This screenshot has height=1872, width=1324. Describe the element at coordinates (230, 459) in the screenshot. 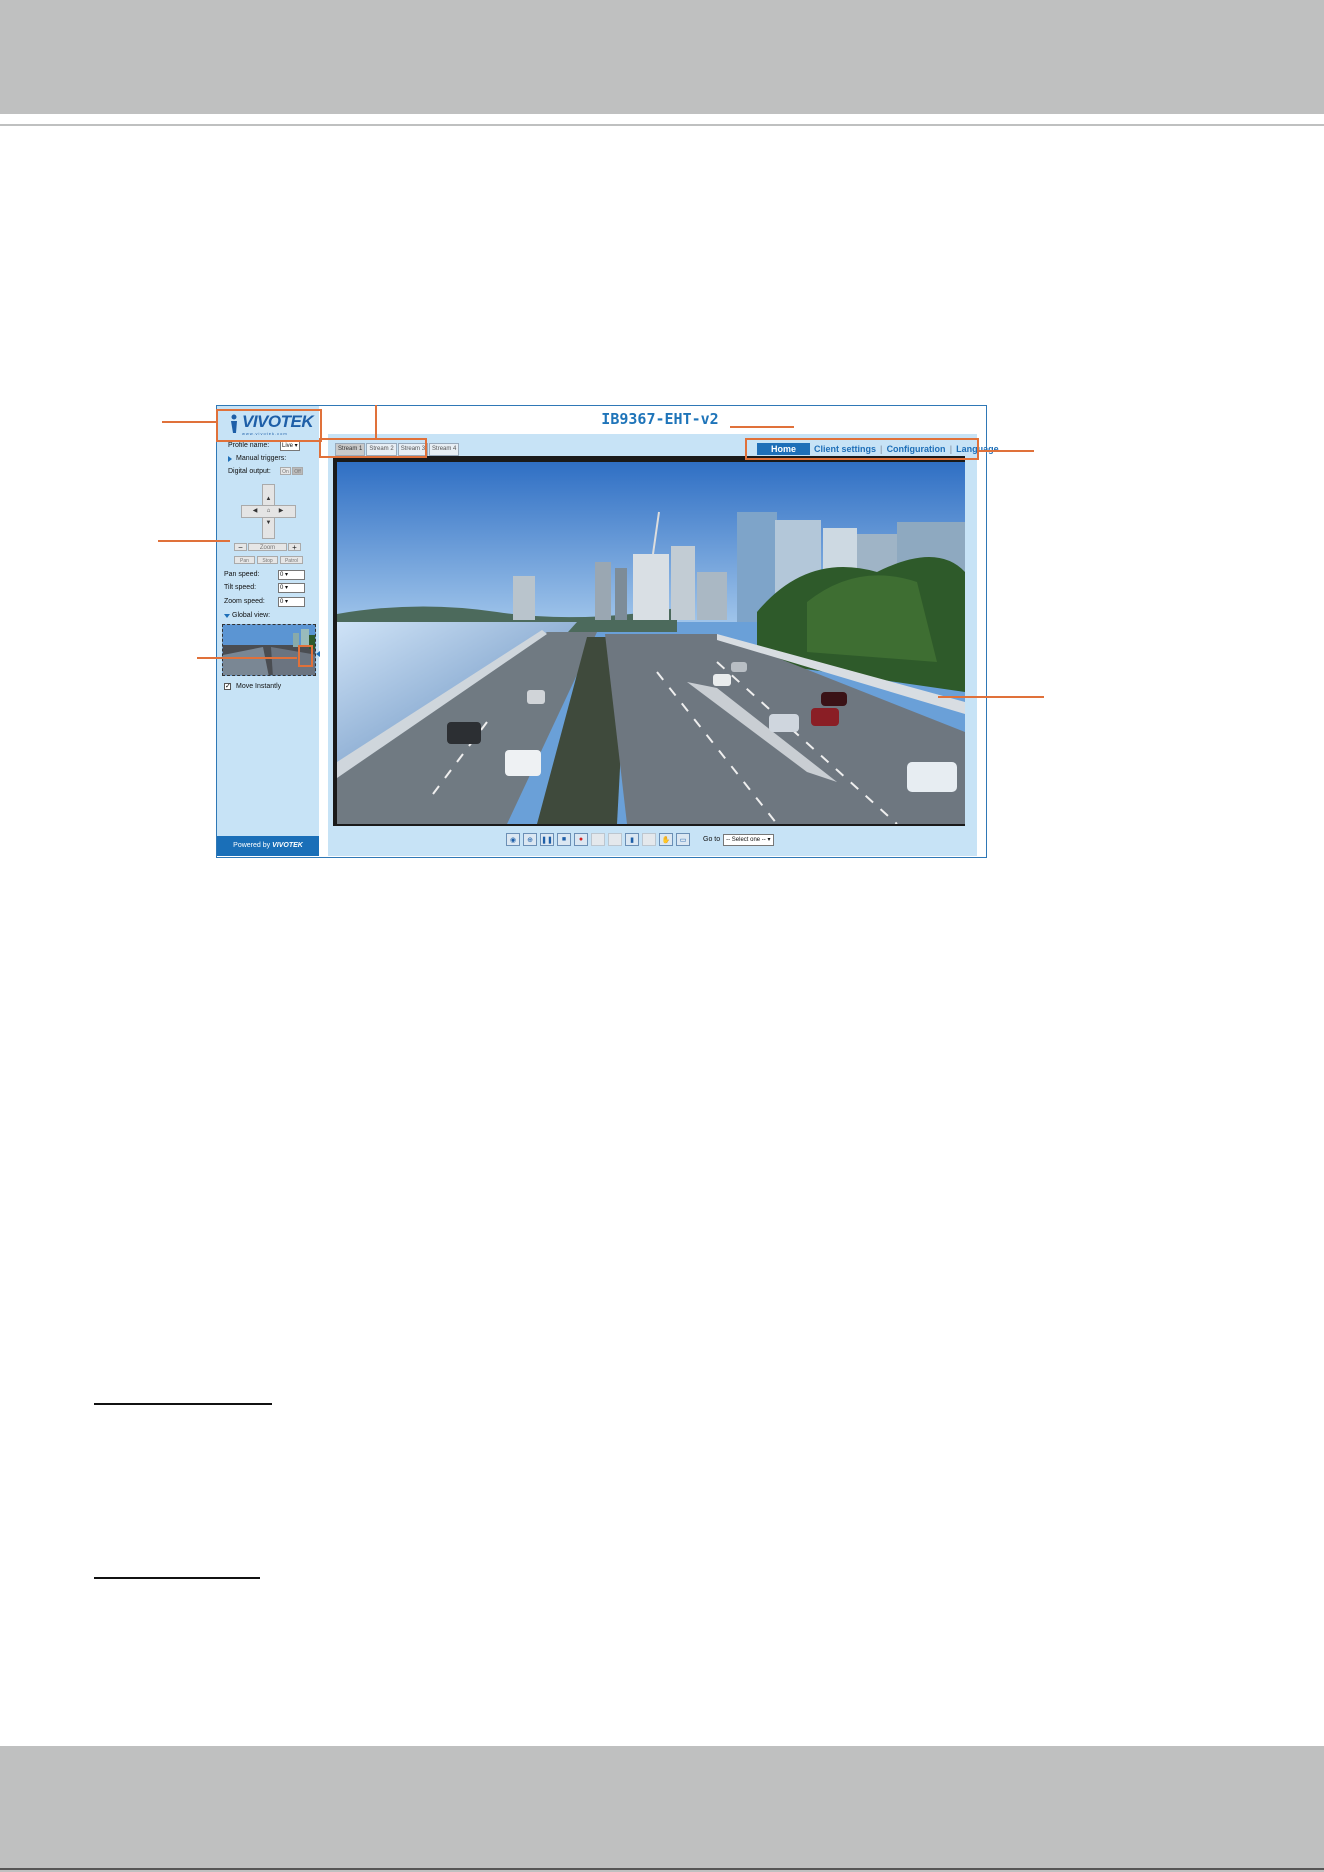

I see `expand-arrow-icon` at that location.